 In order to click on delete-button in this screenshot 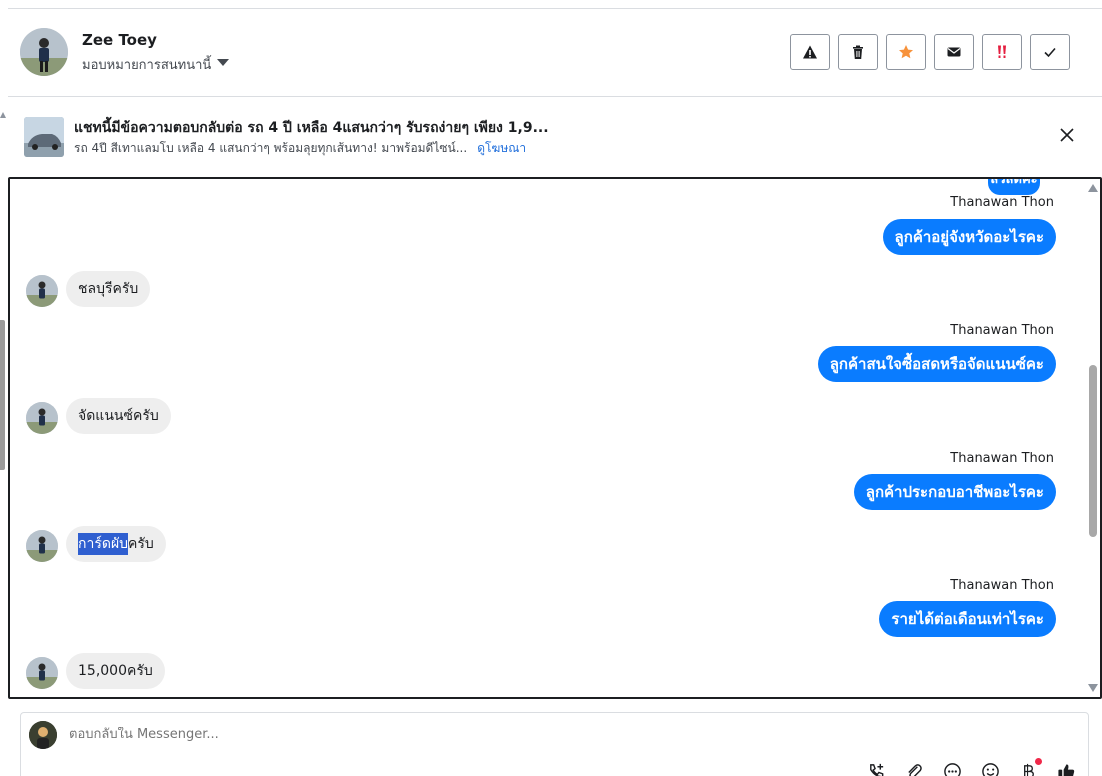, I will do `click(858, 52)`.